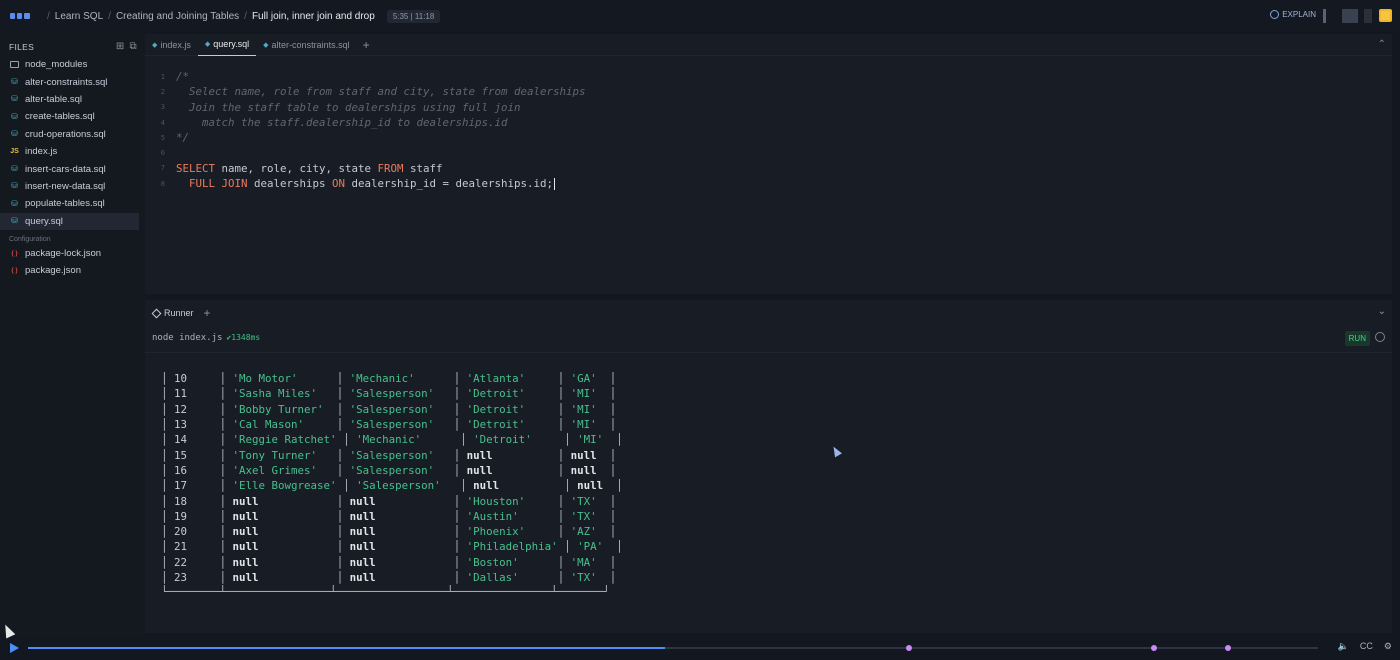  I want to click on layout-minimize-icon, so click(1368, 16).